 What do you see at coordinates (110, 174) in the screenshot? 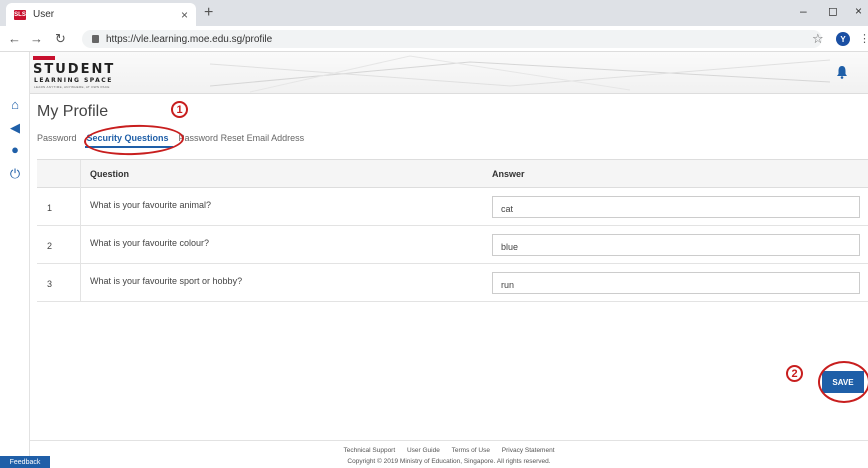
I see `question-column-header: Question` at bounding box center [110, 174].